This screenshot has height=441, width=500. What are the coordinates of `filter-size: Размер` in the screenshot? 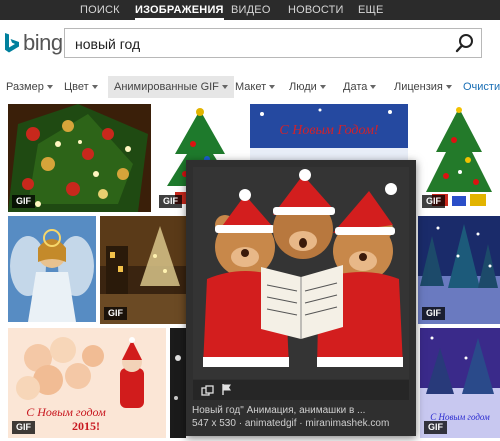 It's located at (29, 87).